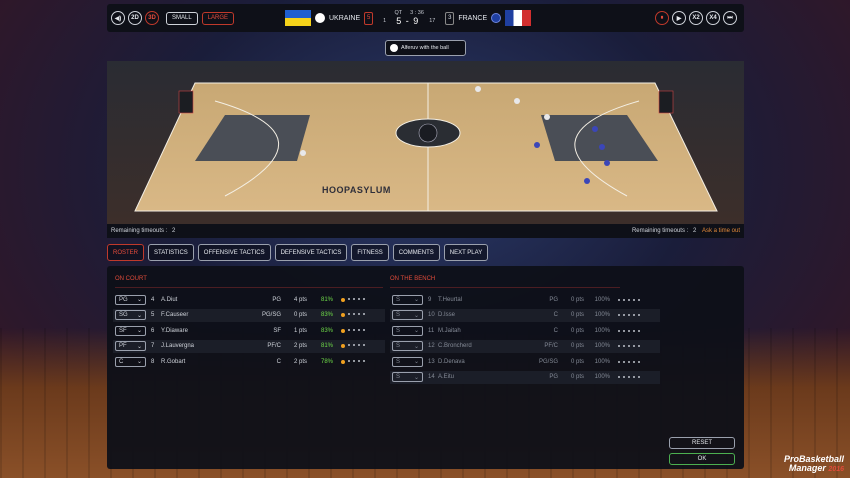 The image size is (850, 478). I want to click on bench-player-row: S ⌄ 12 C.Broncherd PF/C 0 pts 100%, so click(525, 346).